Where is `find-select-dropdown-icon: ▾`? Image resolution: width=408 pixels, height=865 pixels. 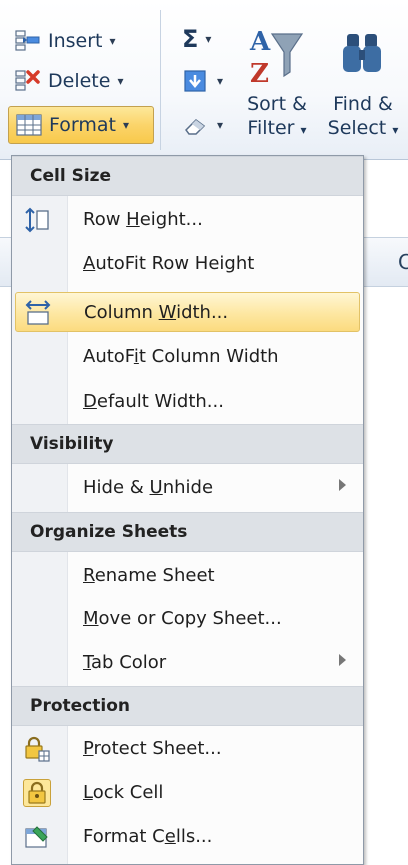 find-select-dropdown-icon: ▾ is located at coordinates (395, 130).